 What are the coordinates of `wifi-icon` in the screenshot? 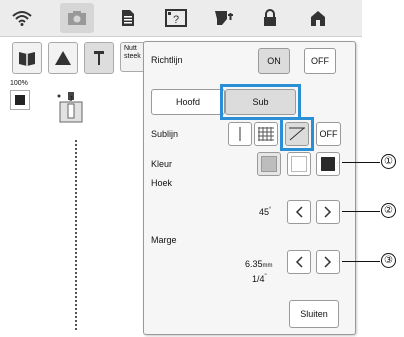 It's located at (22, 18).